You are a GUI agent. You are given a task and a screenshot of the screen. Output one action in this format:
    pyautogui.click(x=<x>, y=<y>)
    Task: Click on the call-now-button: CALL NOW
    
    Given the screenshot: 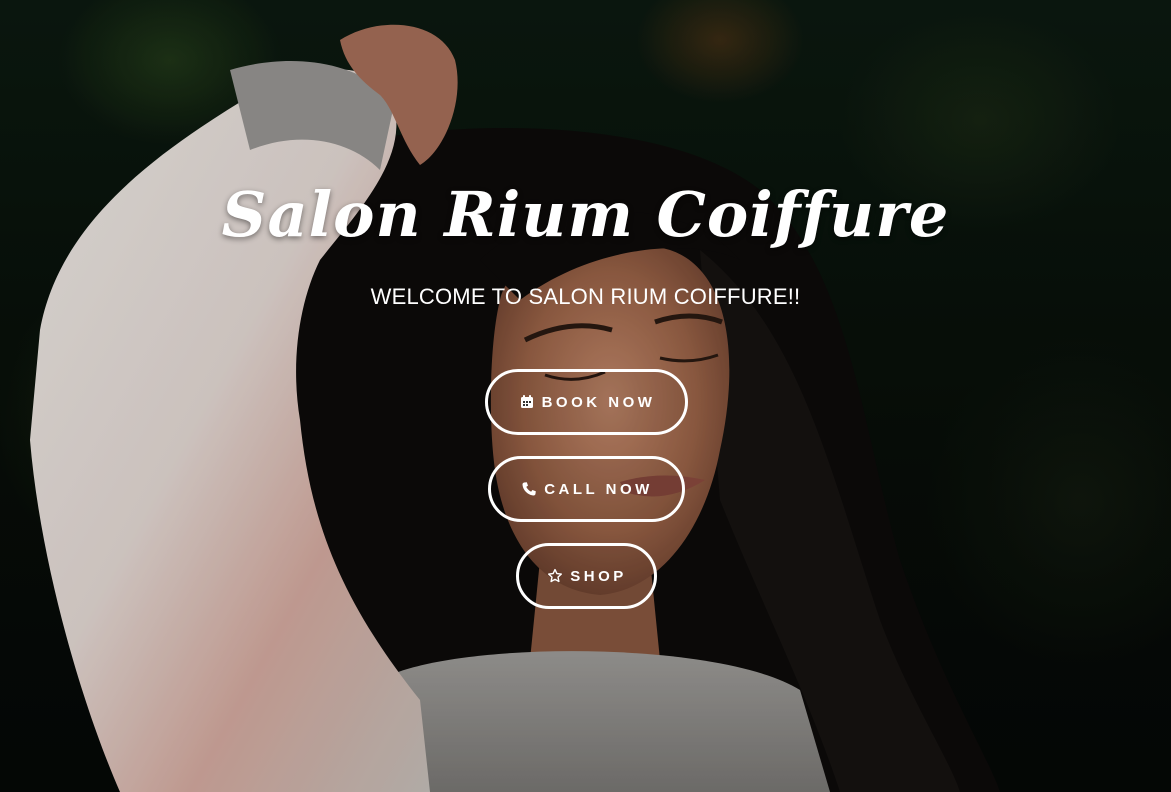 What is the action you would take?
    pyautogui.click(x=586, y=489)
    